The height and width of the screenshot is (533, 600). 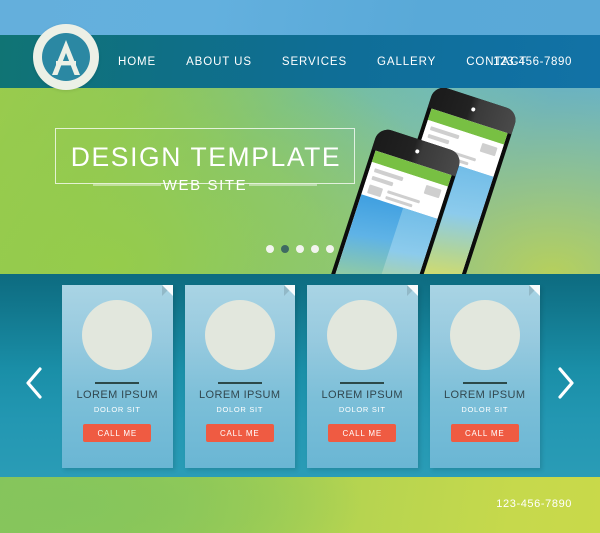 I want to click on carousel-prev-button, so click(x=35, y=383).